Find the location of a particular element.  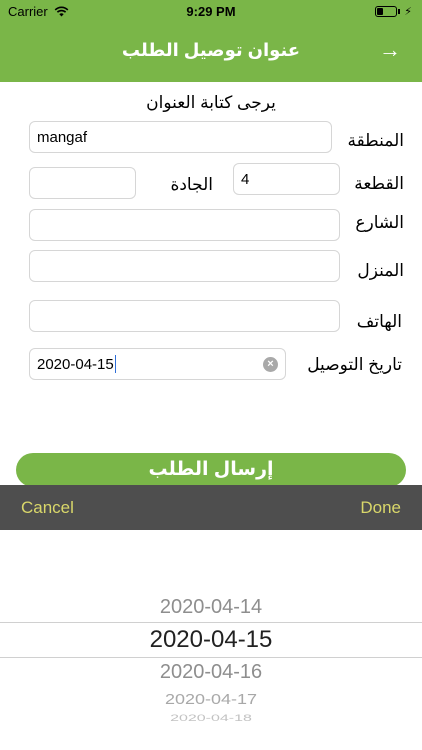

delivery-date-label: تاريخ التوصيل is located at coordinates (354, 364).